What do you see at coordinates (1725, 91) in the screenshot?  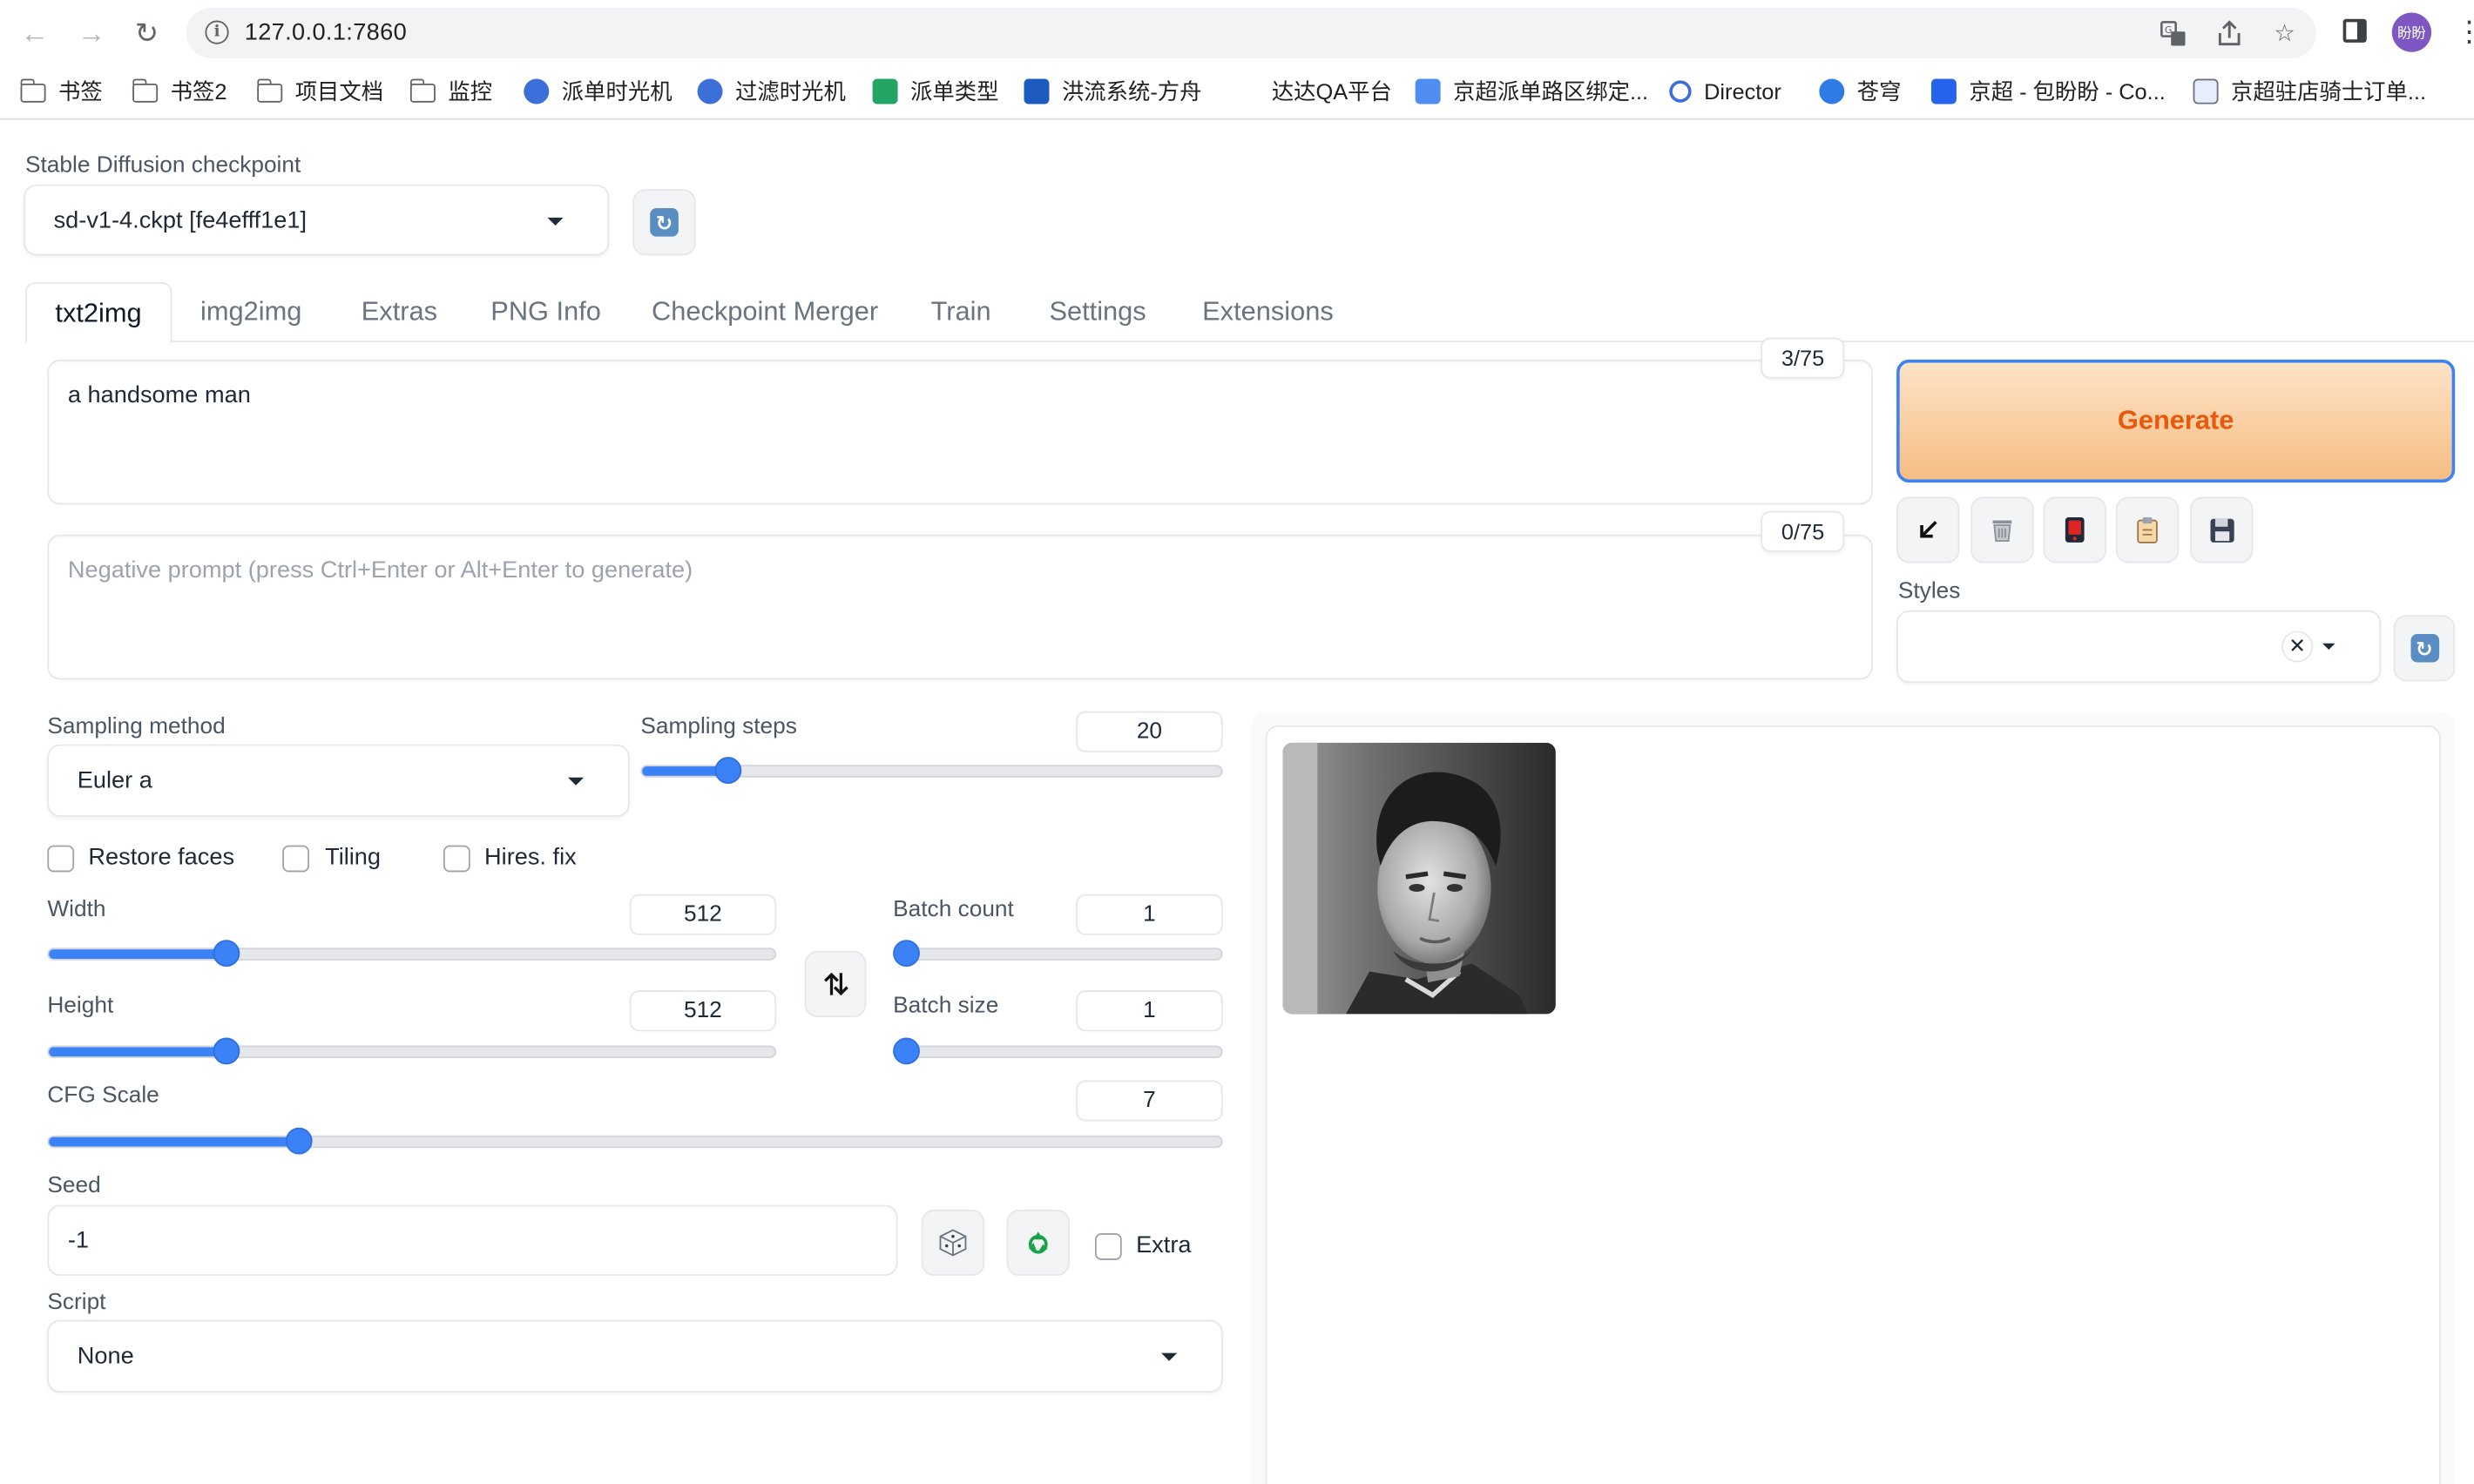 I see `bookmark-item: Director` at bounding box center [1725, 91].